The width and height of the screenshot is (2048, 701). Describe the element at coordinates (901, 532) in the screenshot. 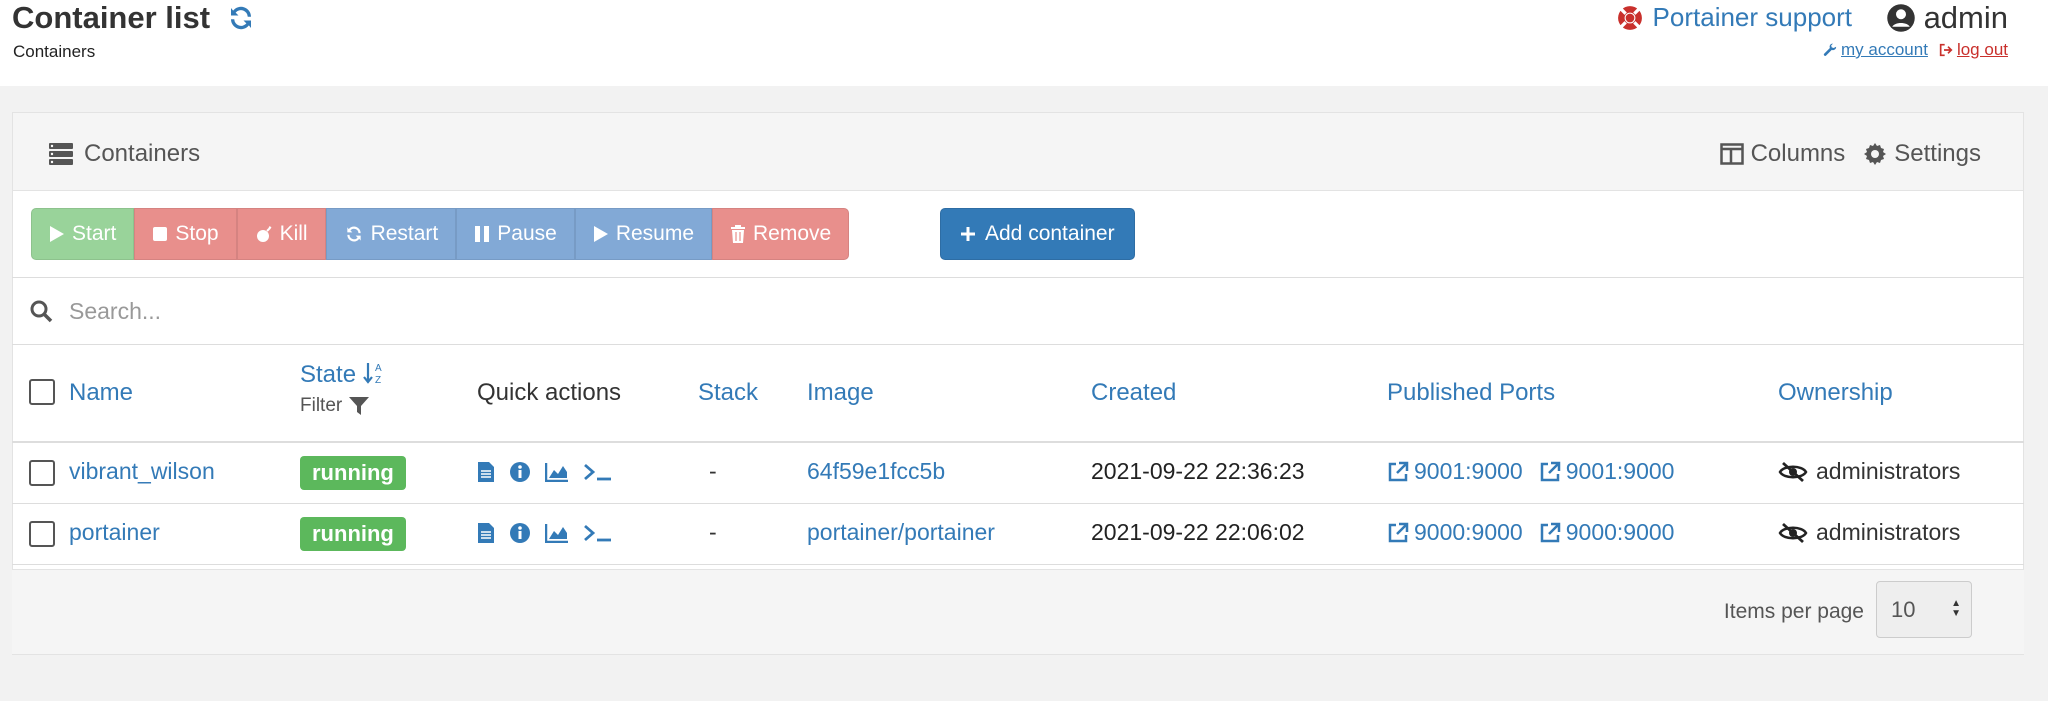

I see `image-link: portainer/portainer` at that location.